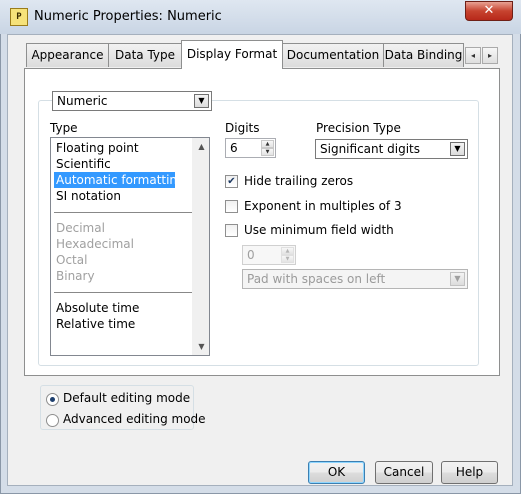  I want to click on radio-selected-dot, so click(52, 399).